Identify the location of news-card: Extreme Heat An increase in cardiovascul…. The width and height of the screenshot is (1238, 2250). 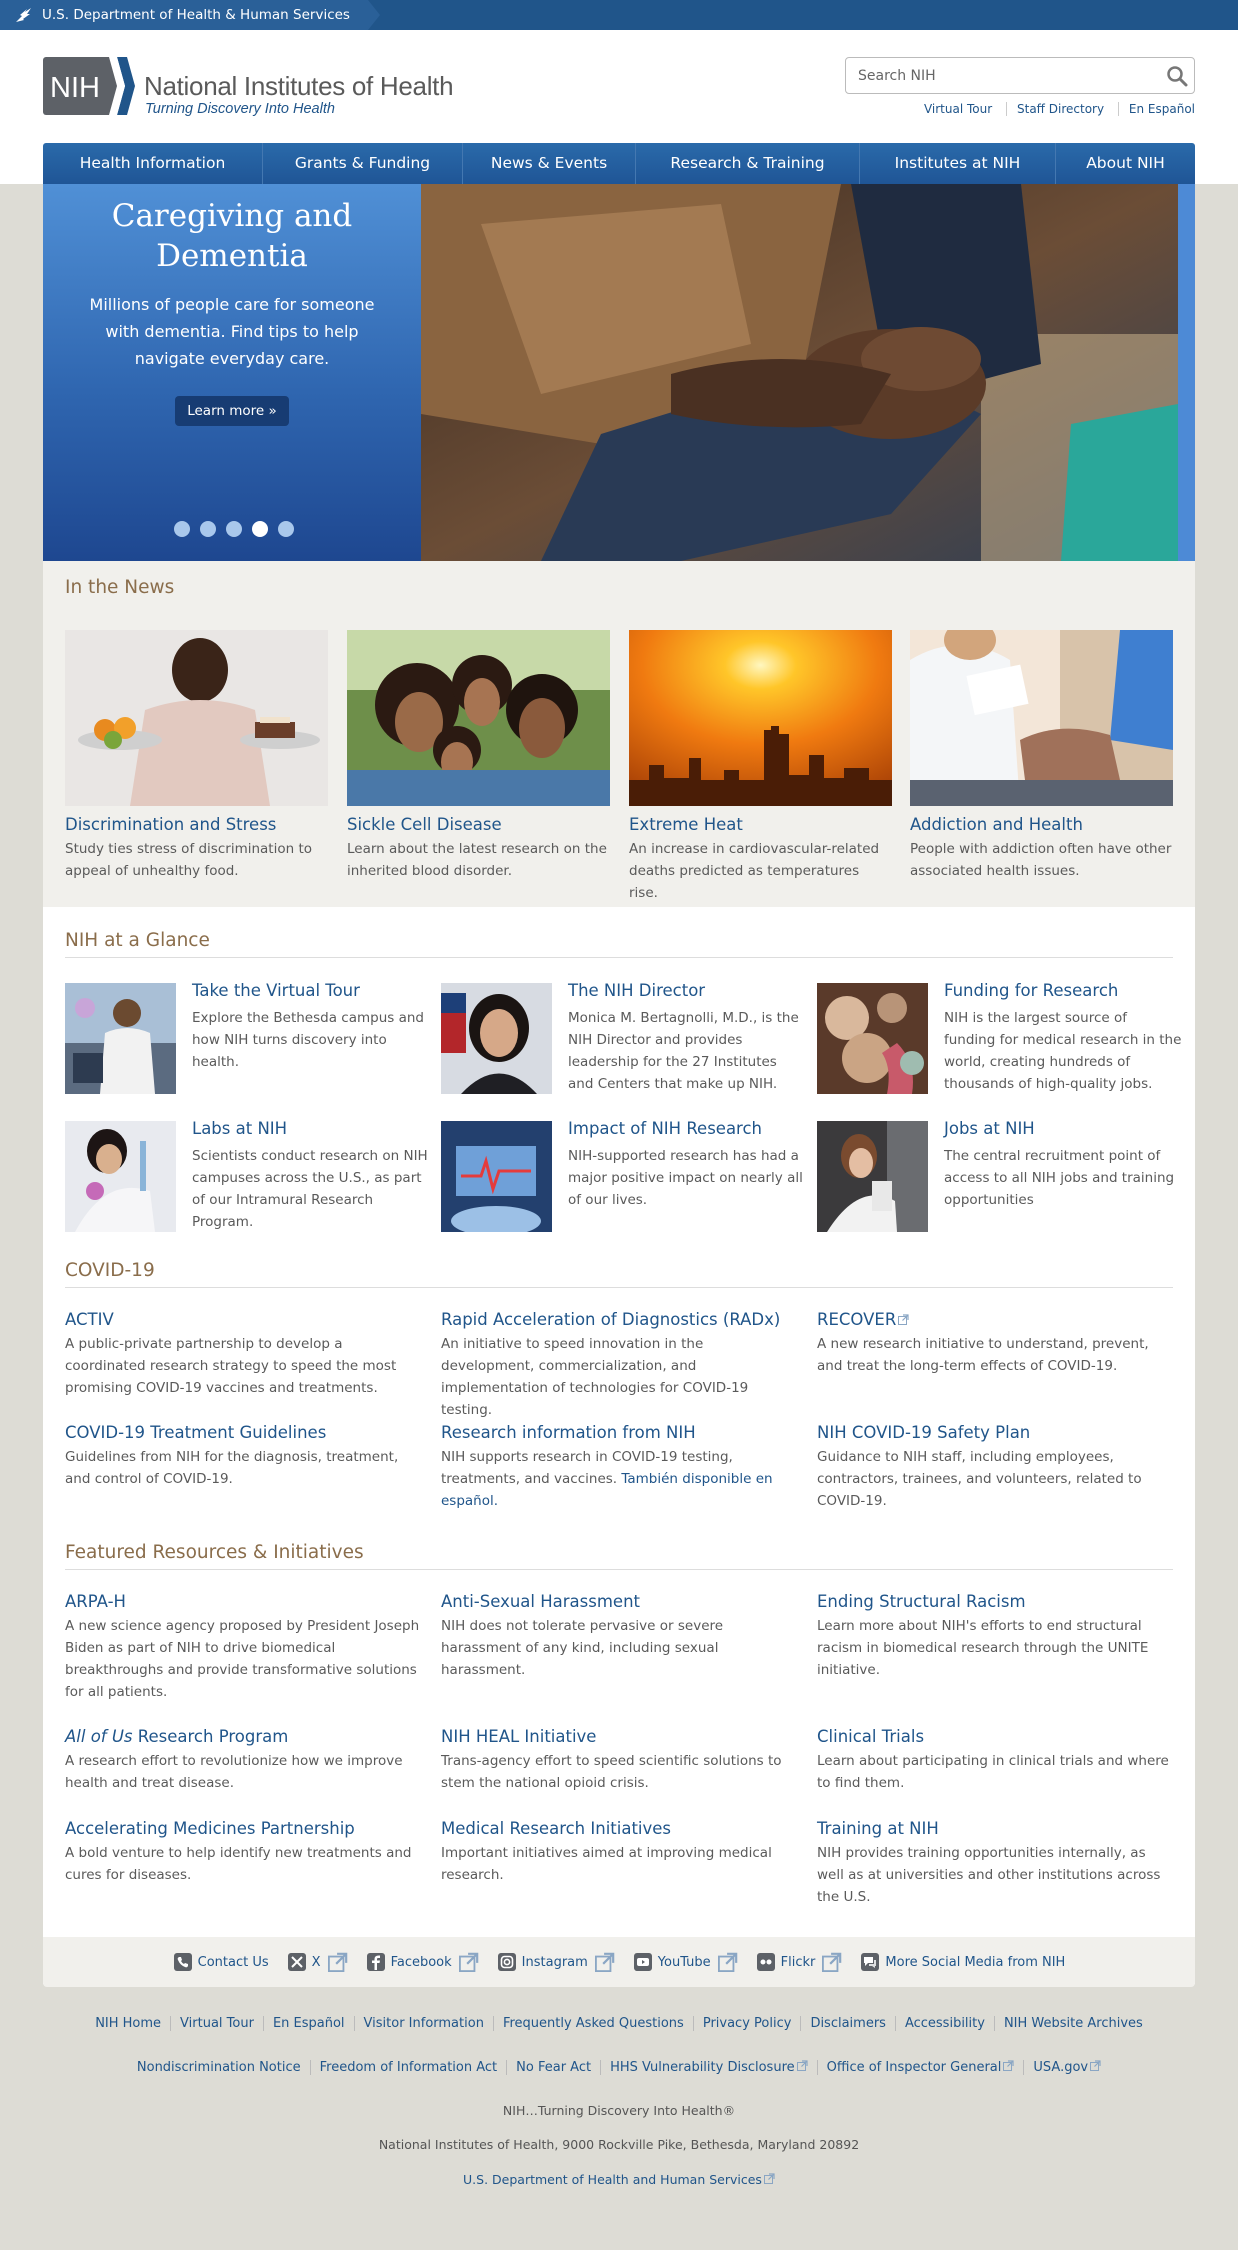
(760, 767).